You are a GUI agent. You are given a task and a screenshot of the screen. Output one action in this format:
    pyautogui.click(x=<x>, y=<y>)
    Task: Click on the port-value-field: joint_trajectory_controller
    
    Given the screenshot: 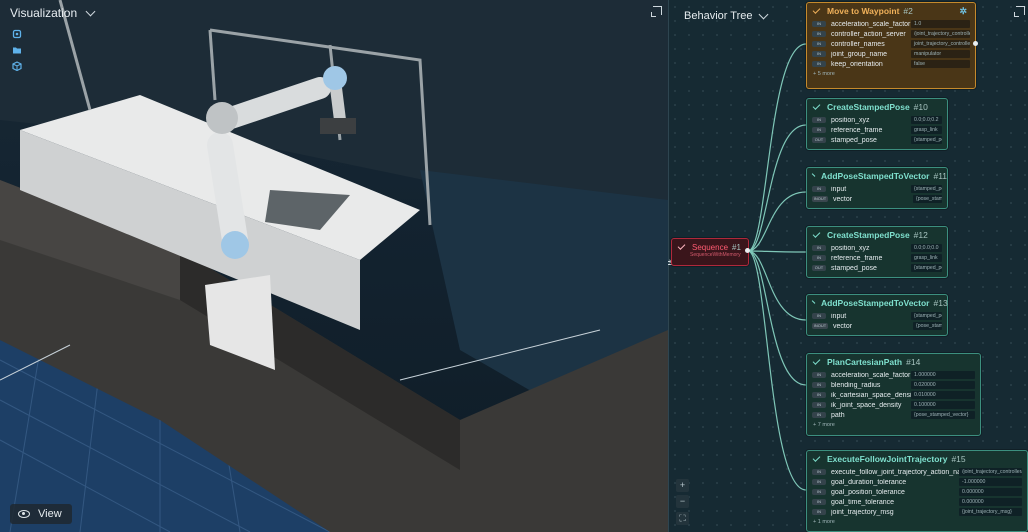 What is the action you would take?
    pyautogui.click(x=940, y=44)
    